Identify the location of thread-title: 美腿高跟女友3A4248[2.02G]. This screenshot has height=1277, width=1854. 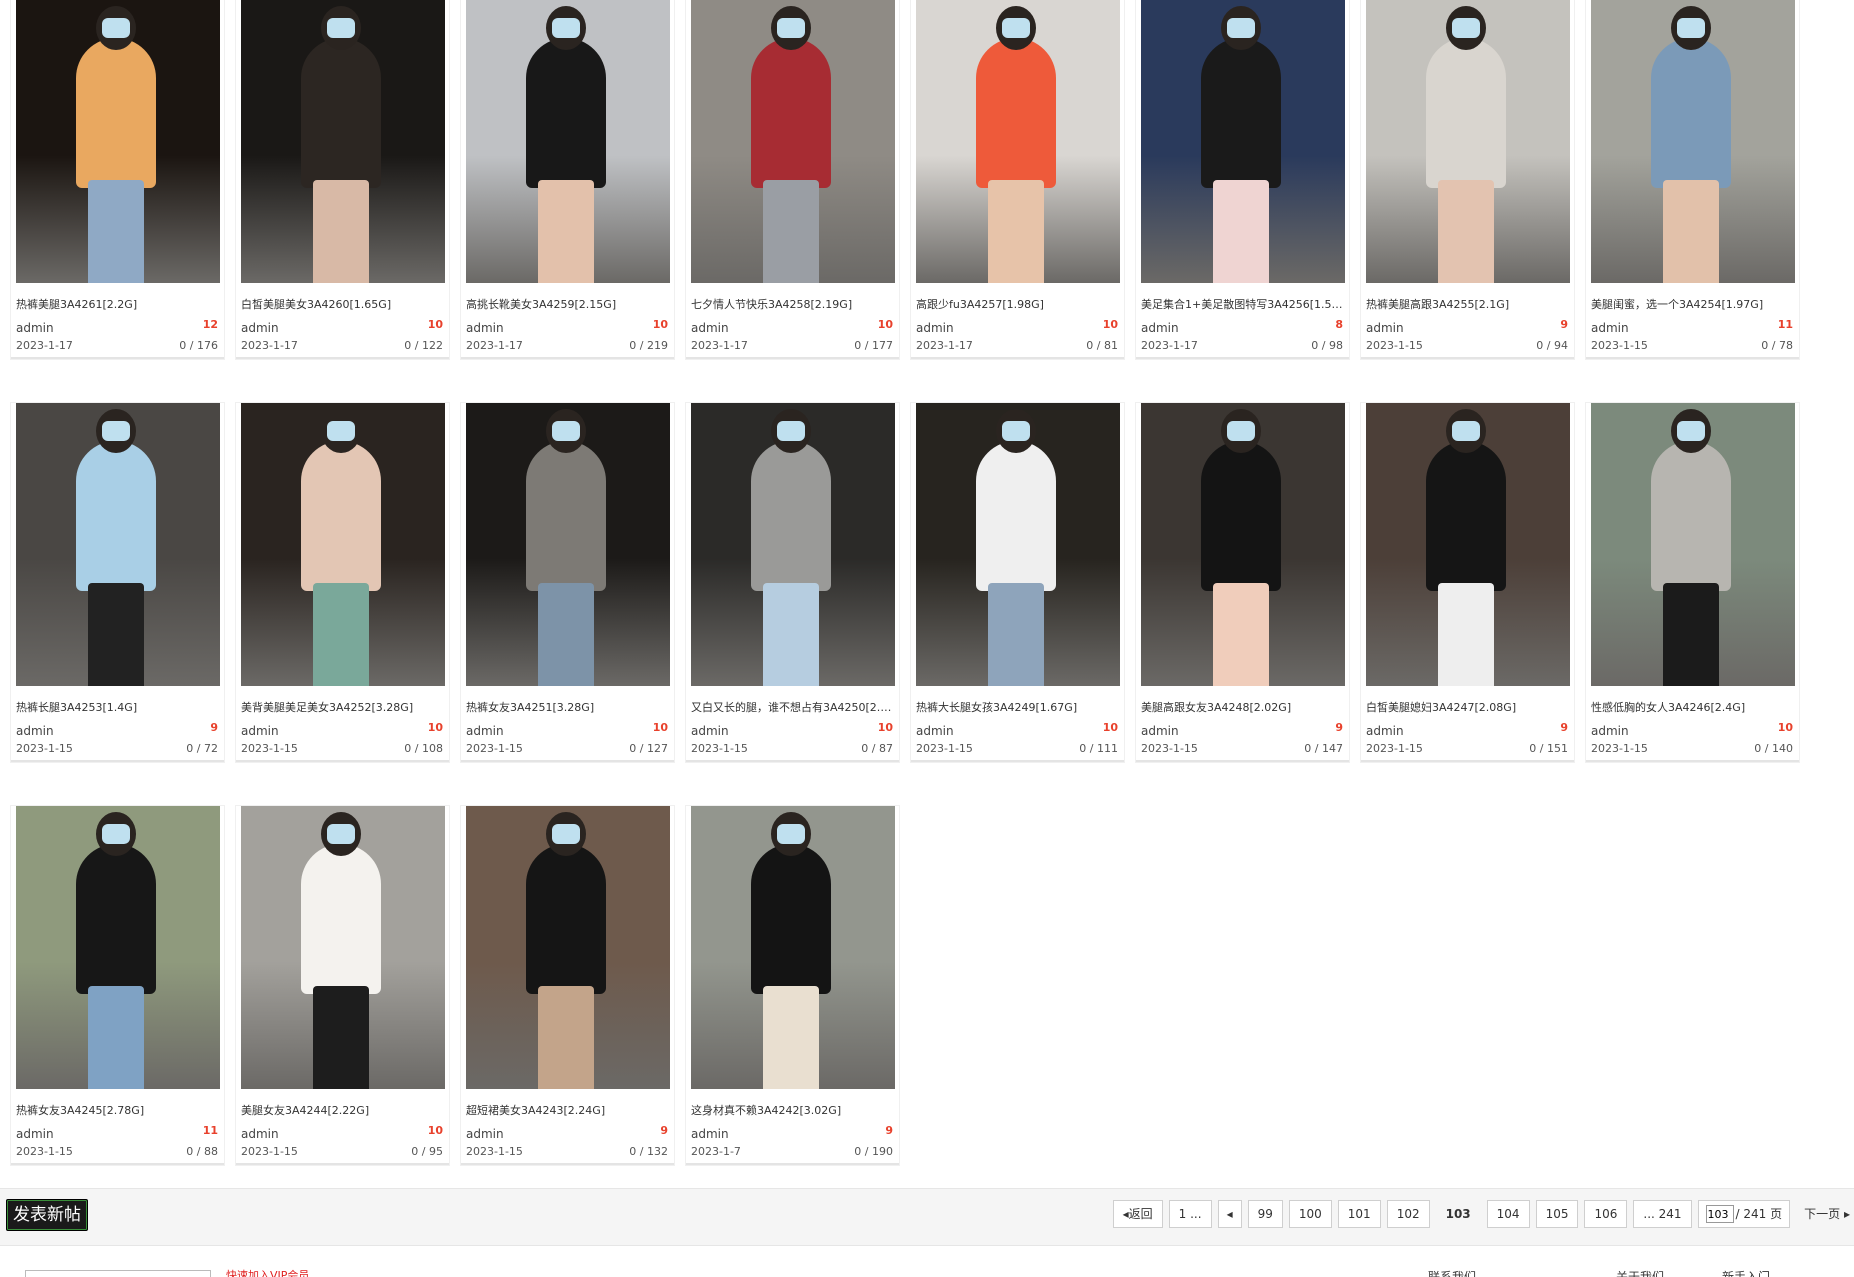
(1244, 707).